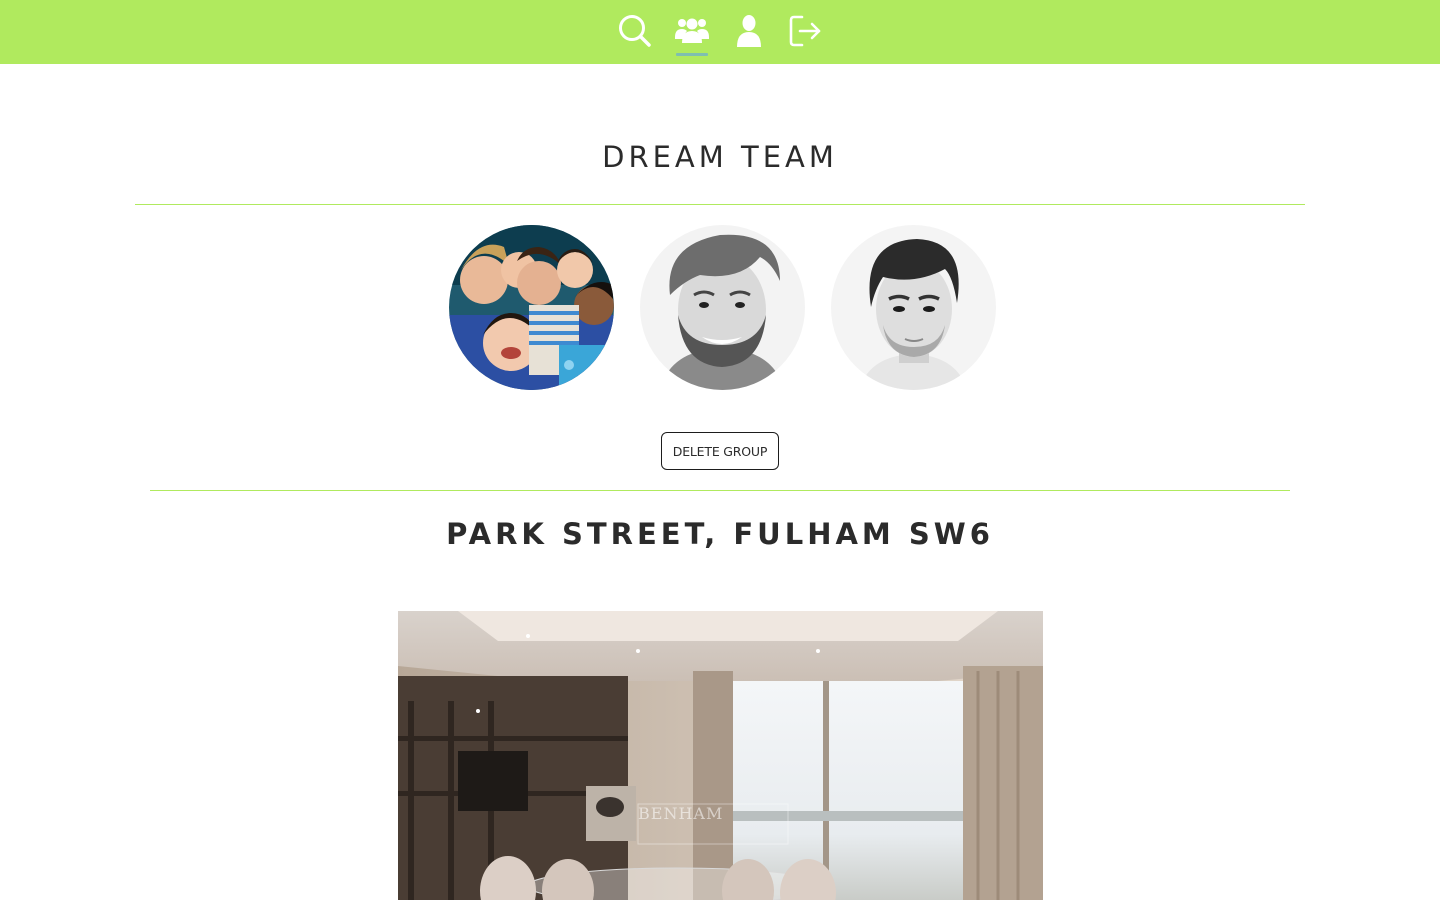 This screenshot has width=1440, height=900. I want to click on nav-icons, so click(720, 34).